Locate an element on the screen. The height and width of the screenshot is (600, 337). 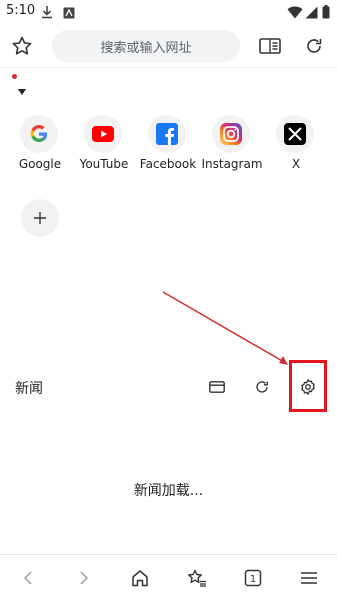
forward-icon is located at coordinates (84, 578).